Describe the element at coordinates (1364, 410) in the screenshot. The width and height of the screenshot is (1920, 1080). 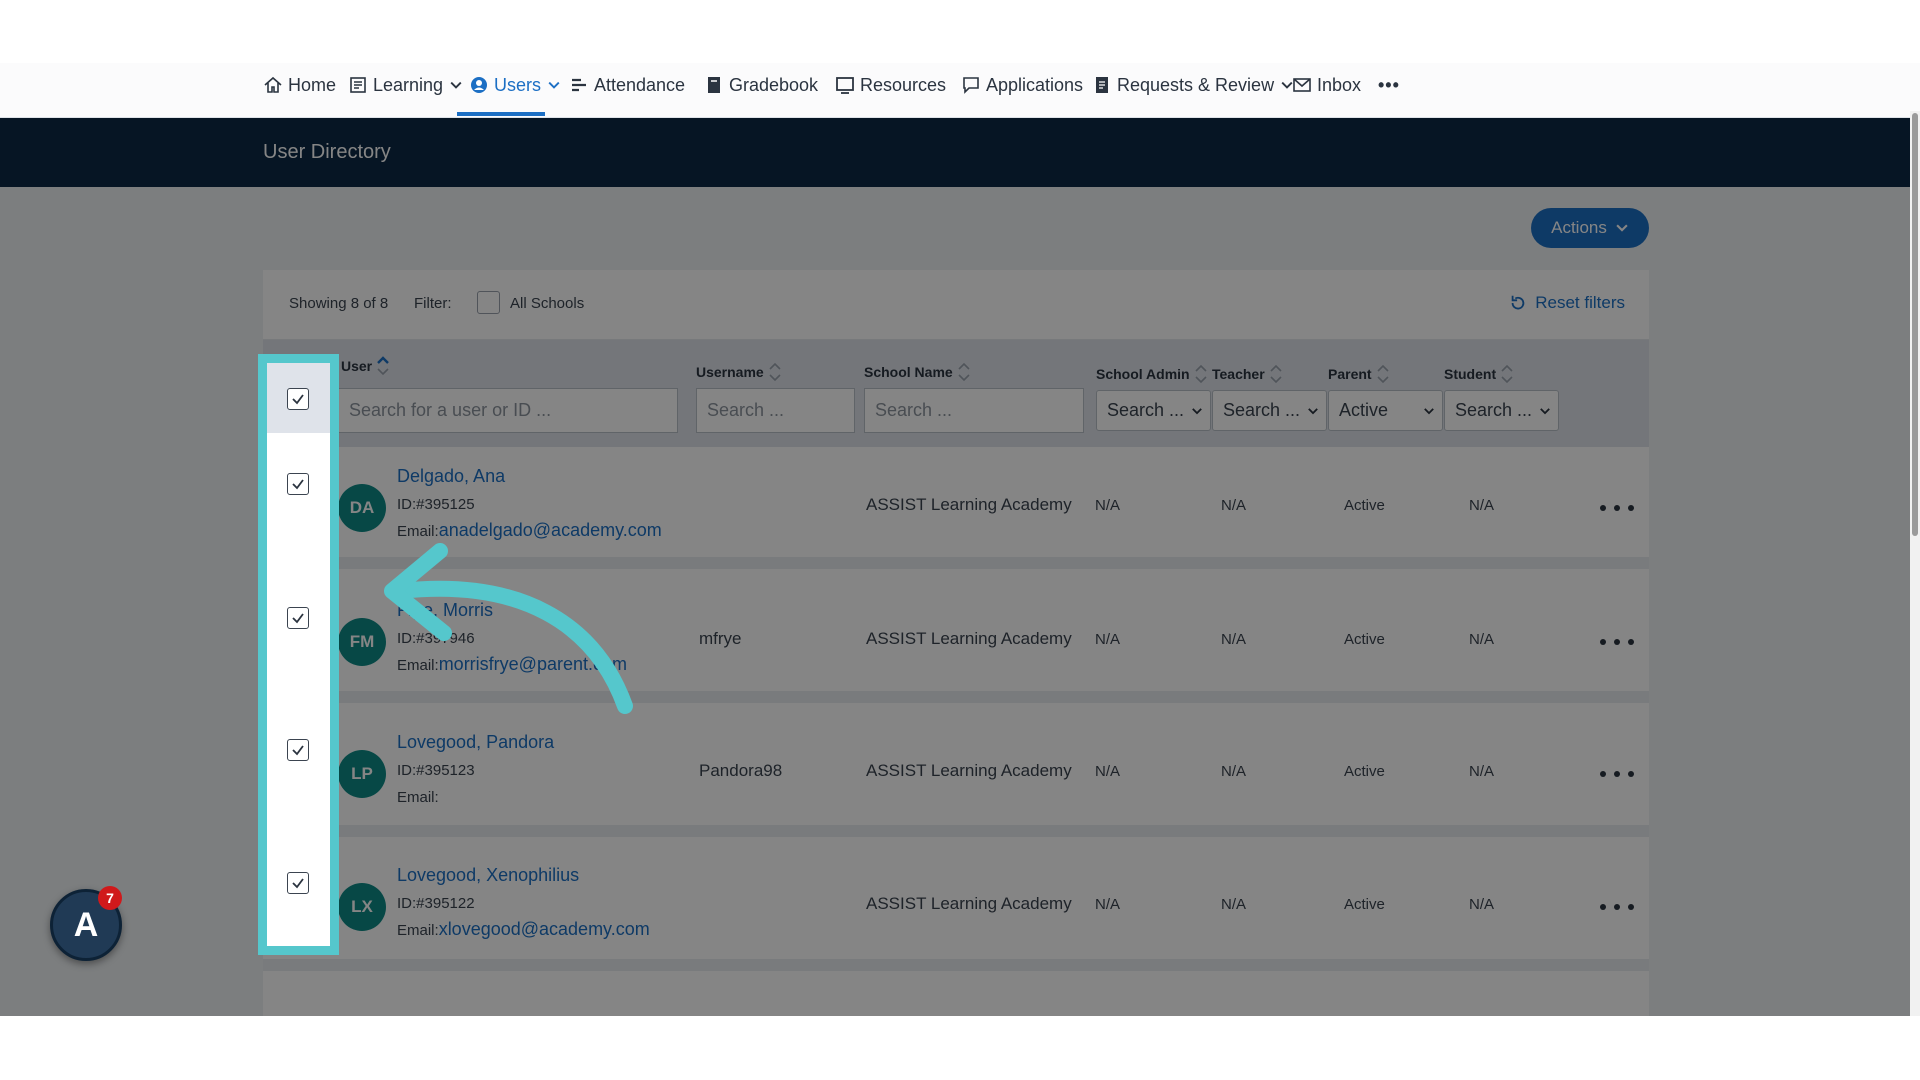
I see `parent-select-value: Active` at that location.